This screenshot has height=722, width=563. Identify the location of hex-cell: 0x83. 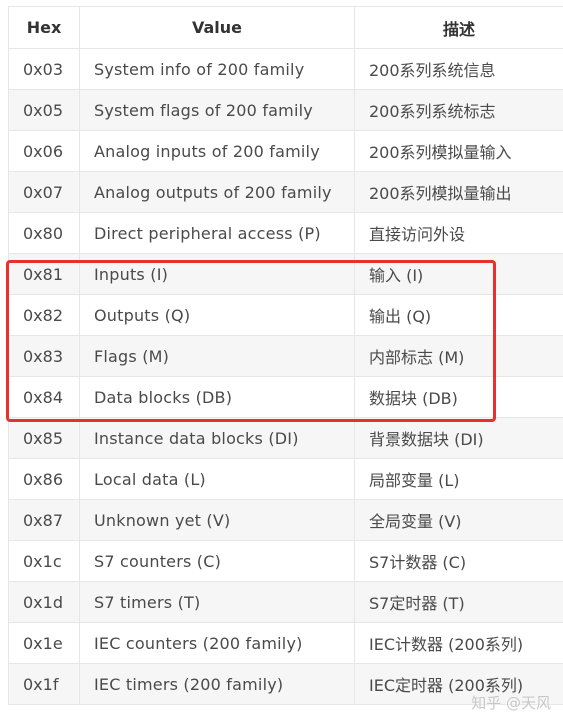
(44, 356).